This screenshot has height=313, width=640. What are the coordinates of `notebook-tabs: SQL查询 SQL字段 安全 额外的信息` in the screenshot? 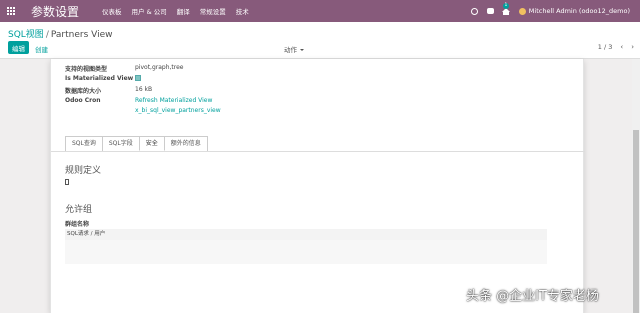 It's located at (136, 143).